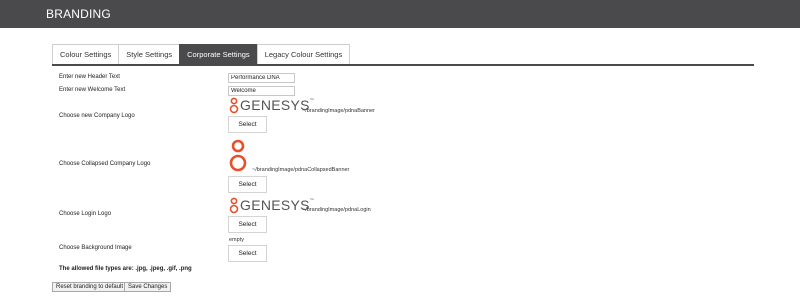 The height and width of the screenshot is (304, 800). What do you see at coordinates (236, 240) in the screenshot?
I see `background-image-value: empty` at bounding box center [236, 240].